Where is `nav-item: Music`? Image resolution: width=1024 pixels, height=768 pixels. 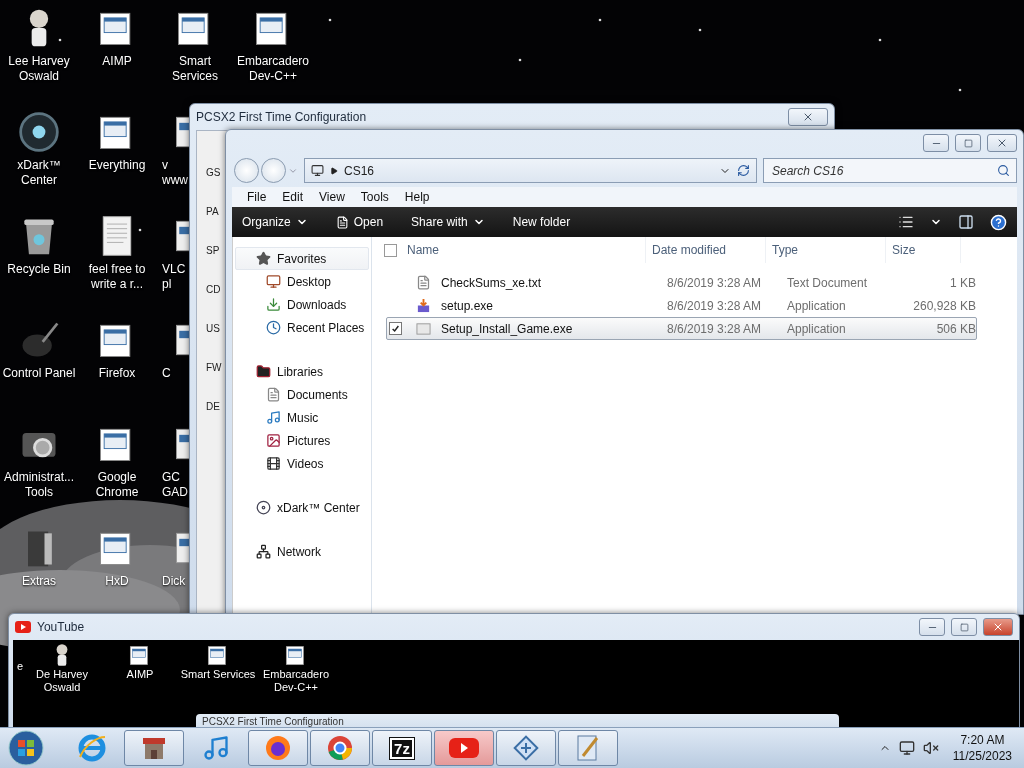 nav-item: Music is located at coordinates (302, 417).